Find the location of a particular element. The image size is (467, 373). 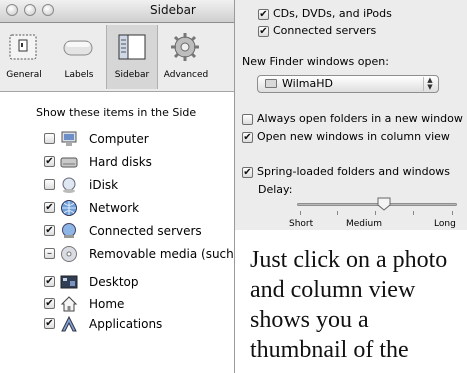

new-window-popup: WilmaHD ▲ ▼ is located at coordinates (348, 84).